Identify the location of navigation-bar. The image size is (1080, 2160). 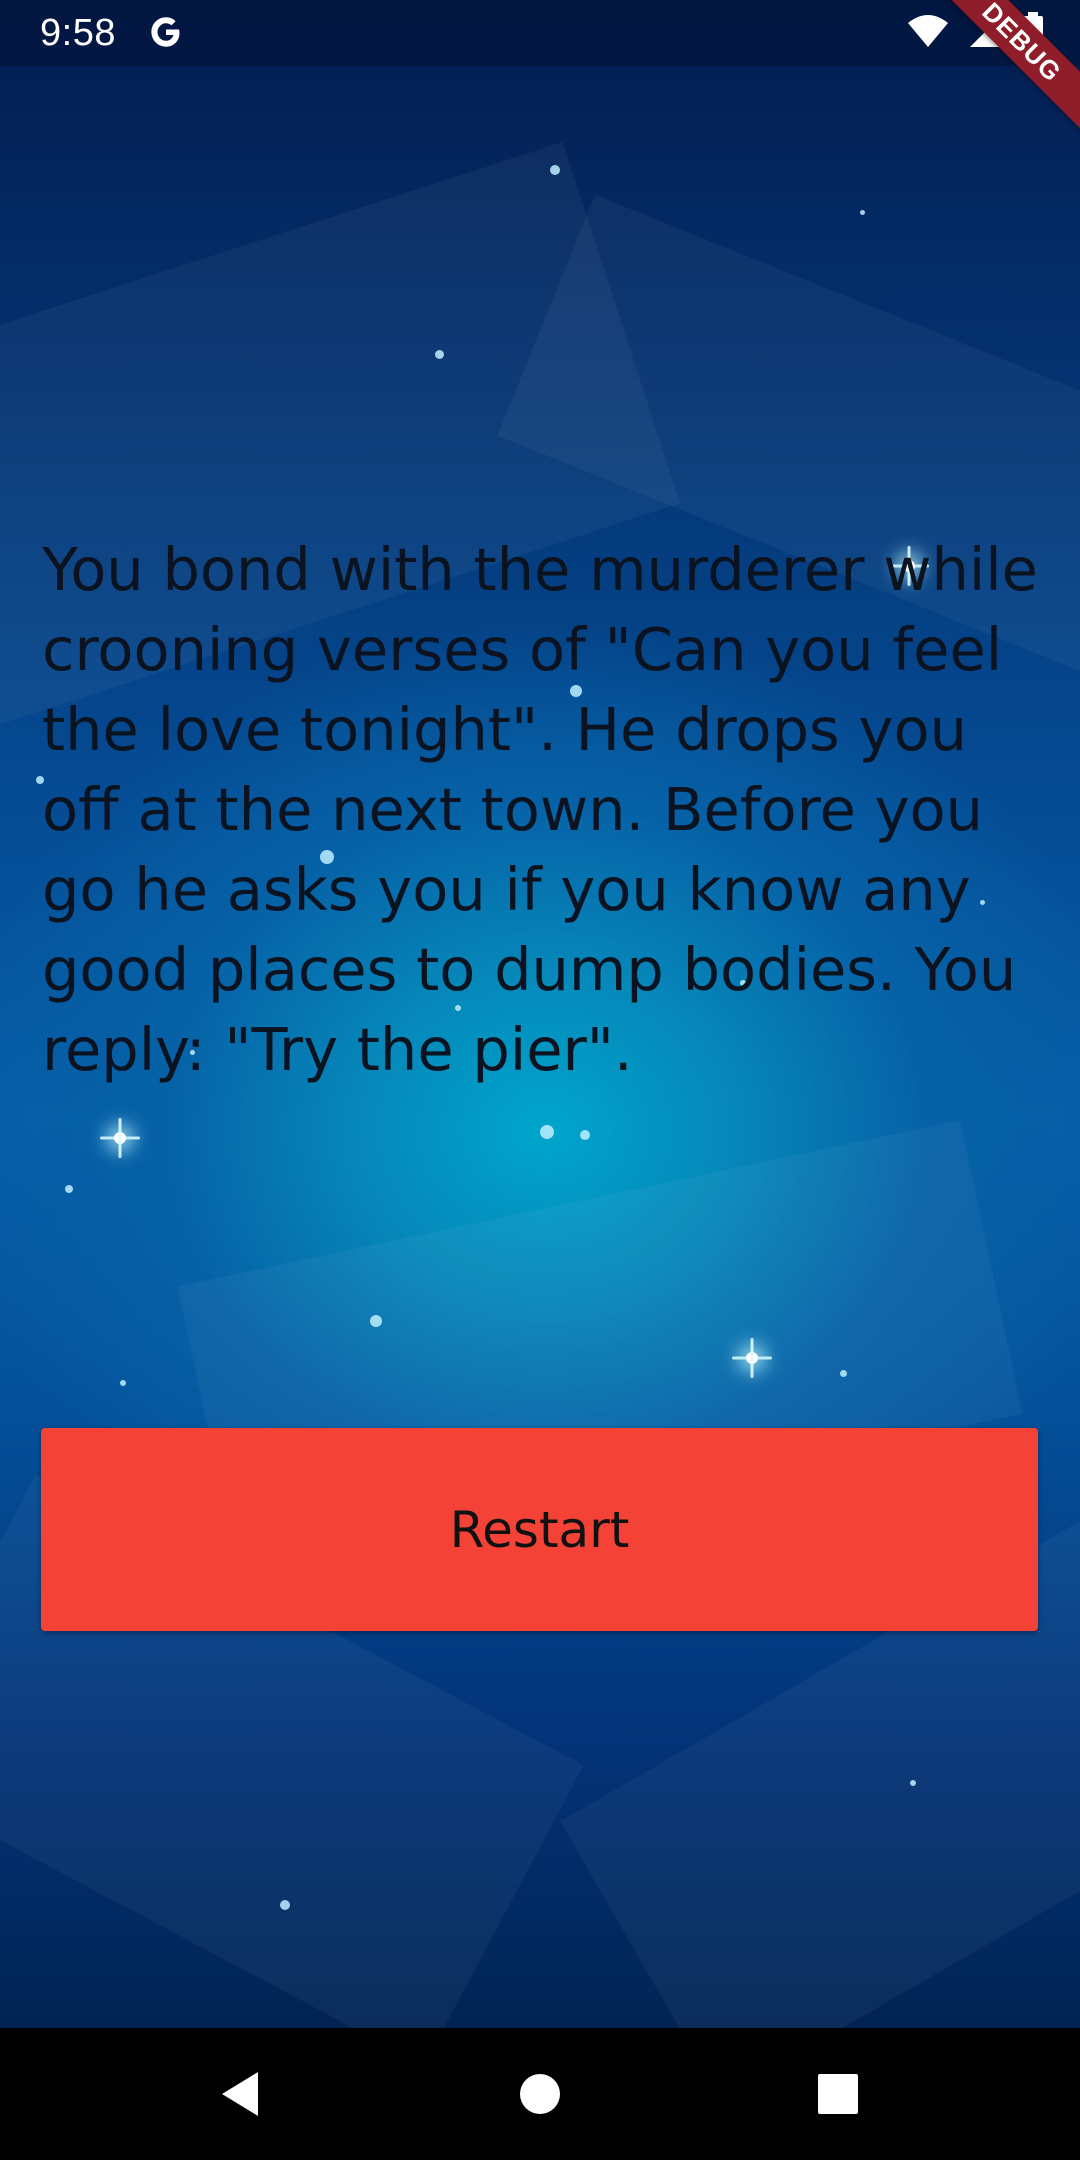
(540, 2094).